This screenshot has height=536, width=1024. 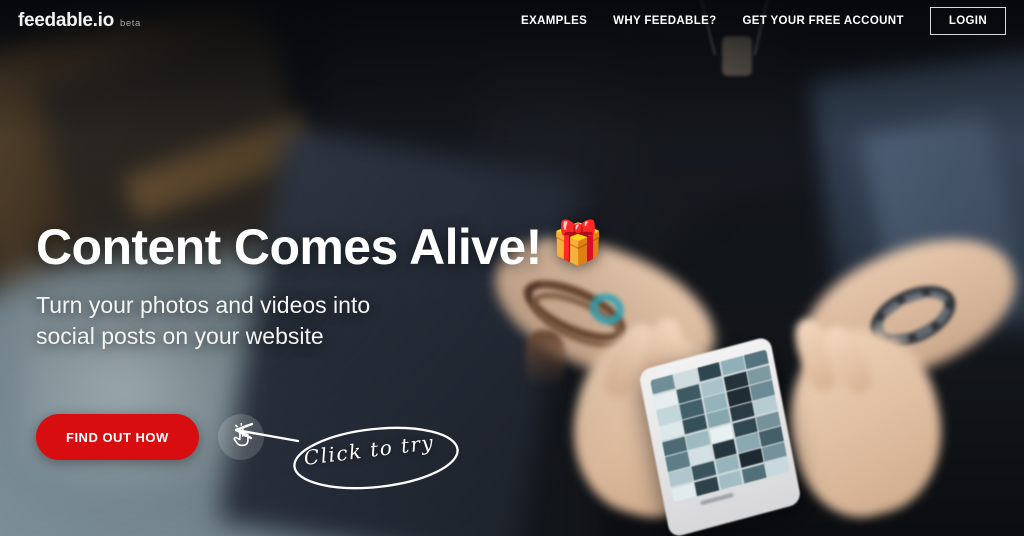 I want to click on page-title: Content Comes Alive! 🎁, so click(x=320, y=247).